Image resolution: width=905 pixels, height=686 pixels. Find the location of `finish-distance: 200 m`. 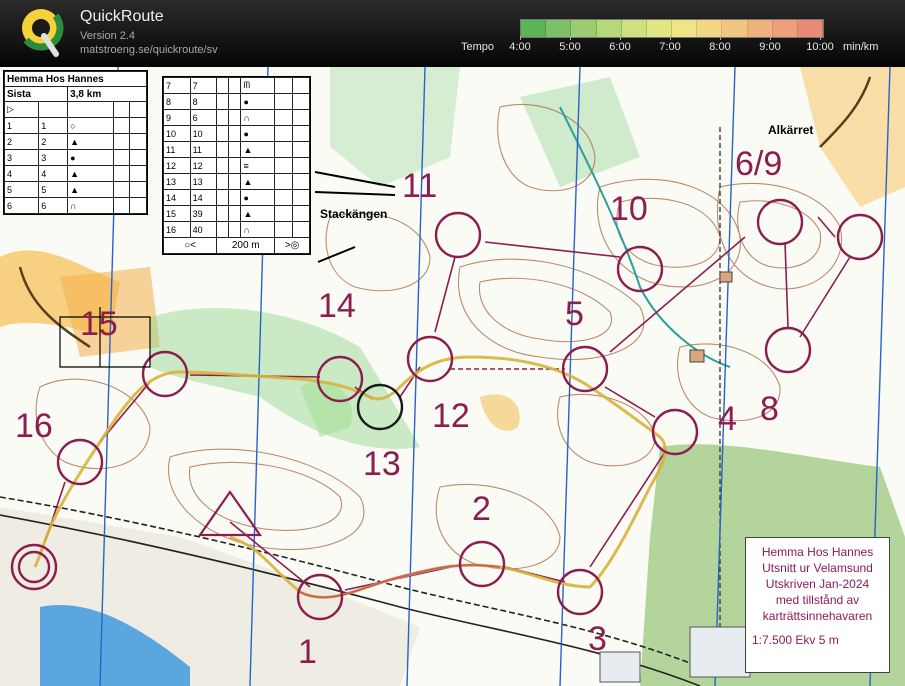

finish-distance: 200 m is located at coordinates (246, 245).